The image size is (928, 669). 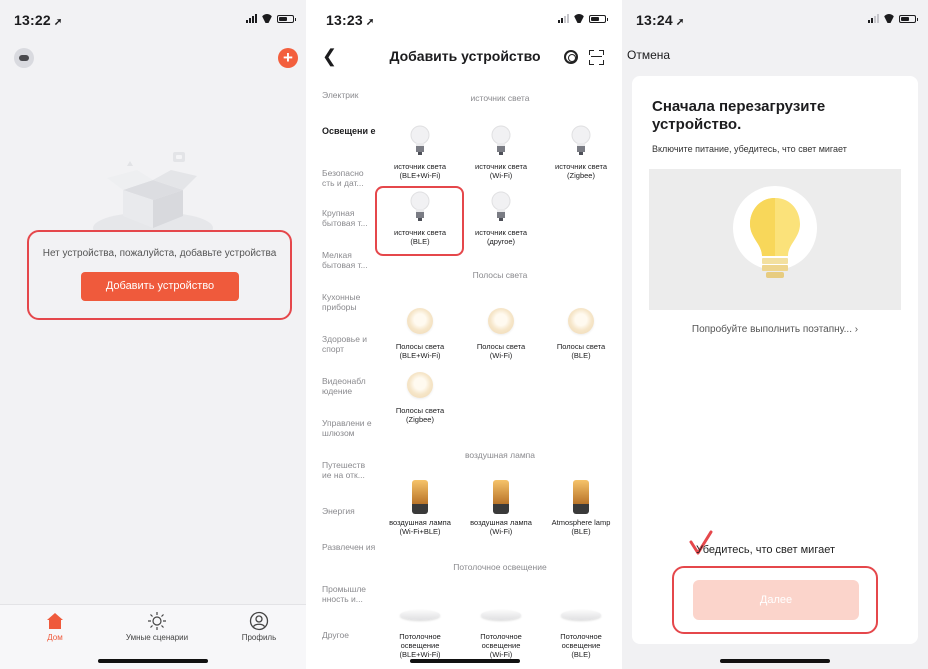 I want to click on chevron-right-icon: ›, so click(x=856, y=329).